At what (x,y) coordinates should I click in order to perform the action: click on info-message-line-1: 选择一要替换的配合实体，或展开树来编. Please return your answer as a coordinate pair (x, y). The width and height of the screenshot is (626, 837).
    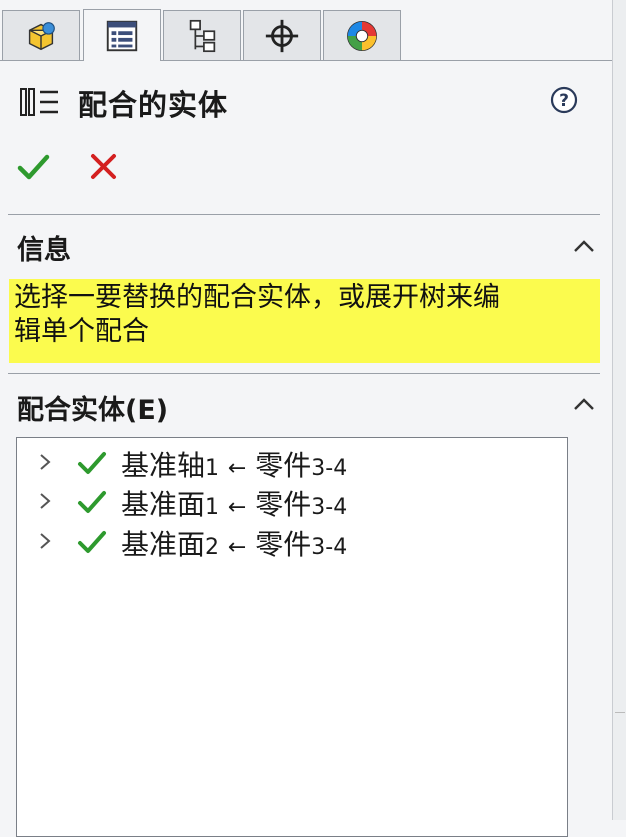
    Looking at the image, I should click on (257, 297).